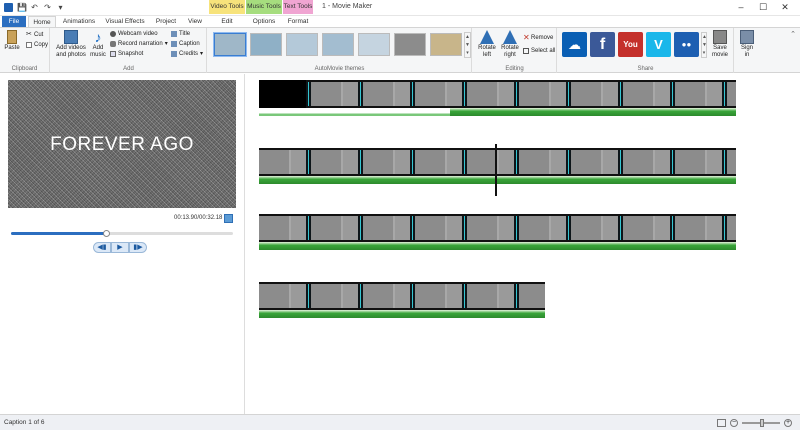  I want to click on rotate-left-button: Rotate left, so click(487, 44).